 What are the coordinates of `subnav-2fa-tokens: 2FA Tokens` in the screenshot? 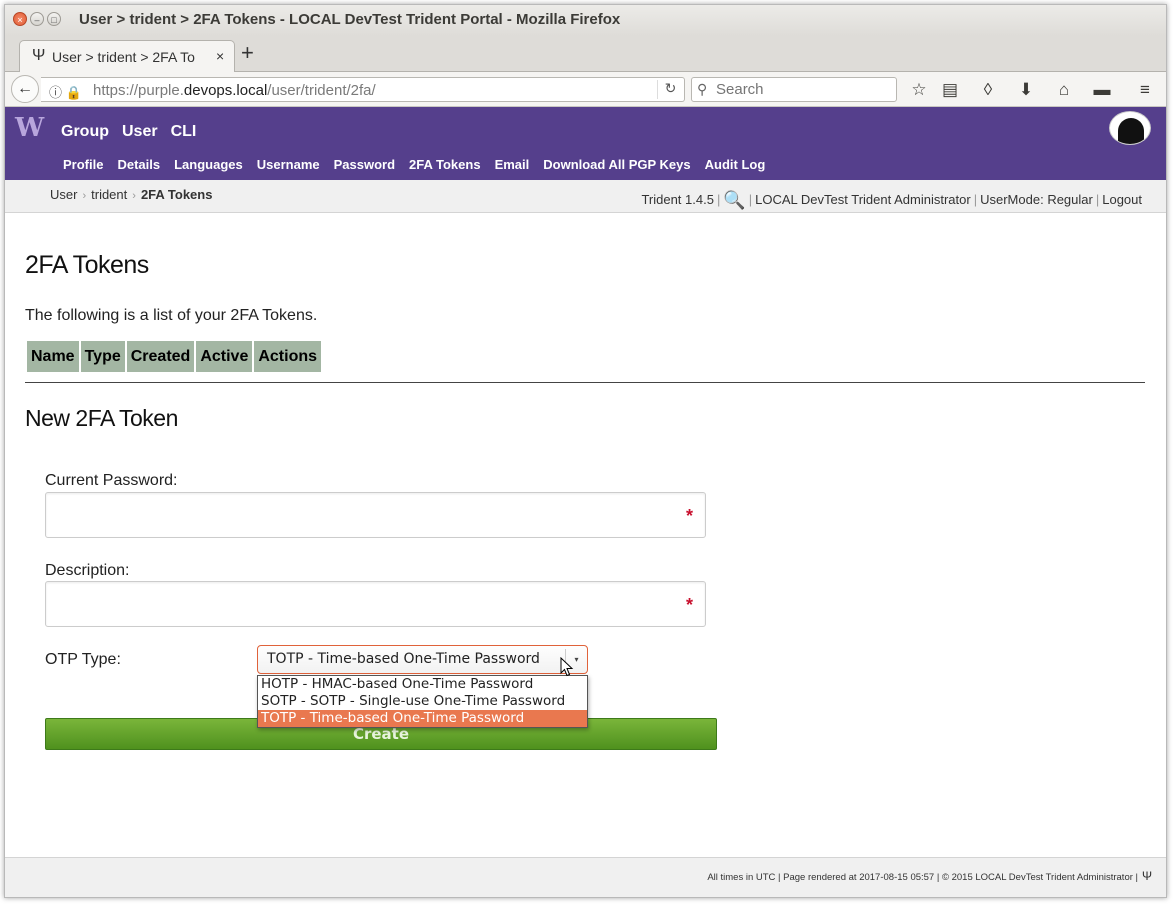 It's located at (445, 164).